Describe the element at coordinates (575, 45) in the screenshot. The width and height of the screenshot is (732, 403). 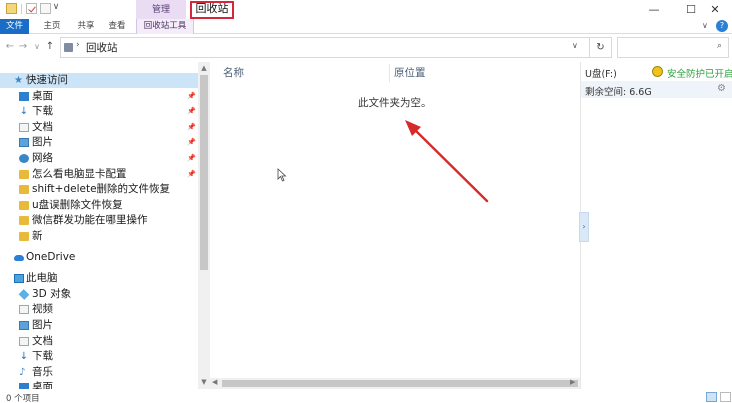
I see `address-dropdown-chevron-icon: ∨` at that location.